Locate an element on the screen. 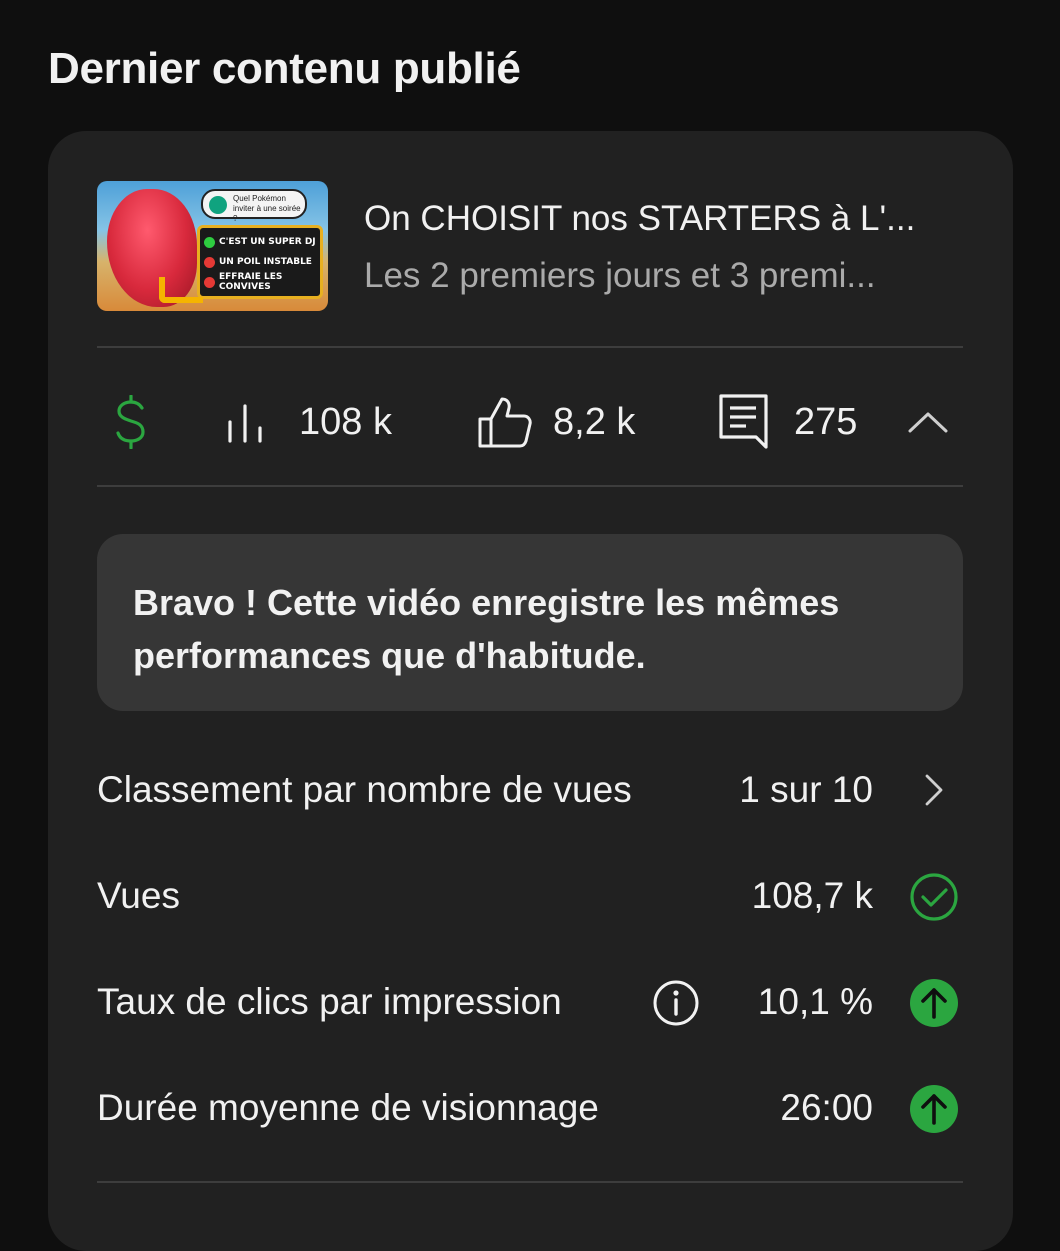 The image size is (1060, 1251). info-icon is located at coordinates (676, 1005).